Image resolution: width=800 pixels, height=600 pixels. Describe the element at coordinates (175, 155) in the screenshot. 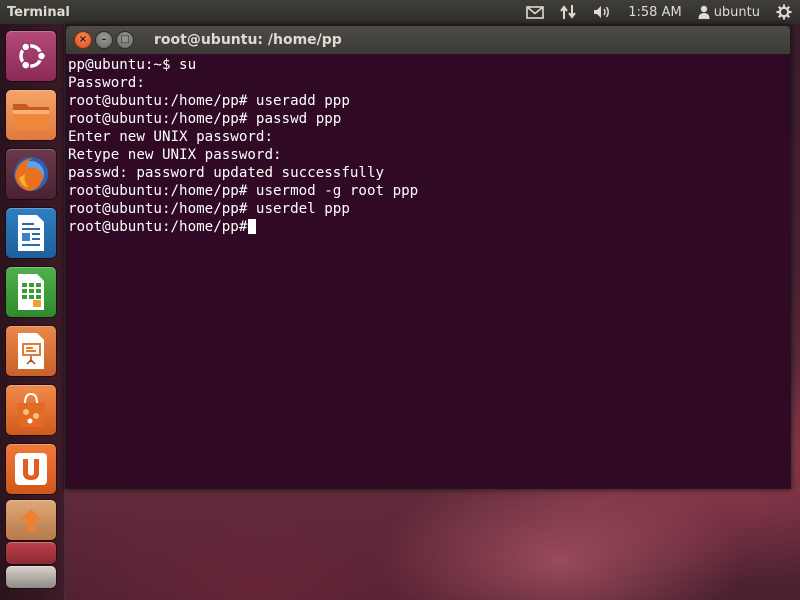

I see `terminal-line: Retype new UNIX password:` at that location.